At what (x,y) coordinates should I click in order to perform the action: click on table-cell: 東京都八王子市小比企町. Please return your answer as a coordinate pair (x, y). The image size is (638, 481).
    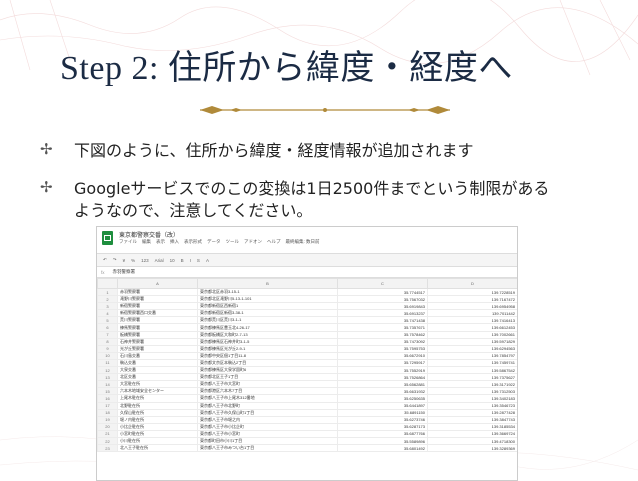
    Looking at the image, I should click on (267, 426).